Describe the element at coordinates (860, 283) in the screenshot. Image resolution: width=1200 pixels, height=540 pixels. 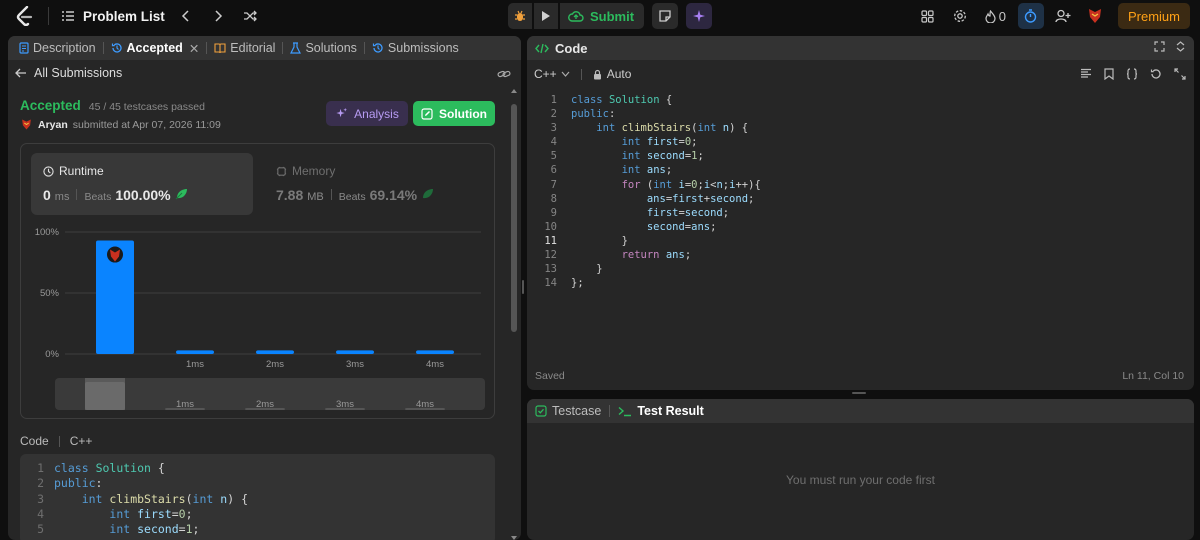
I see `code-line: 14};` at that location.